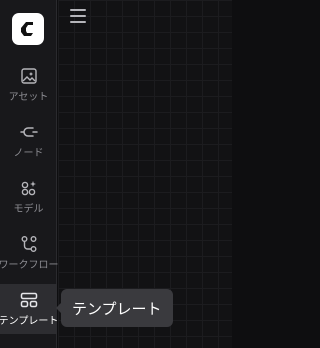 The height and width of the screenshot is (348, 320). I want to click on sidebar-item-label: モデル, so click(28, 209).